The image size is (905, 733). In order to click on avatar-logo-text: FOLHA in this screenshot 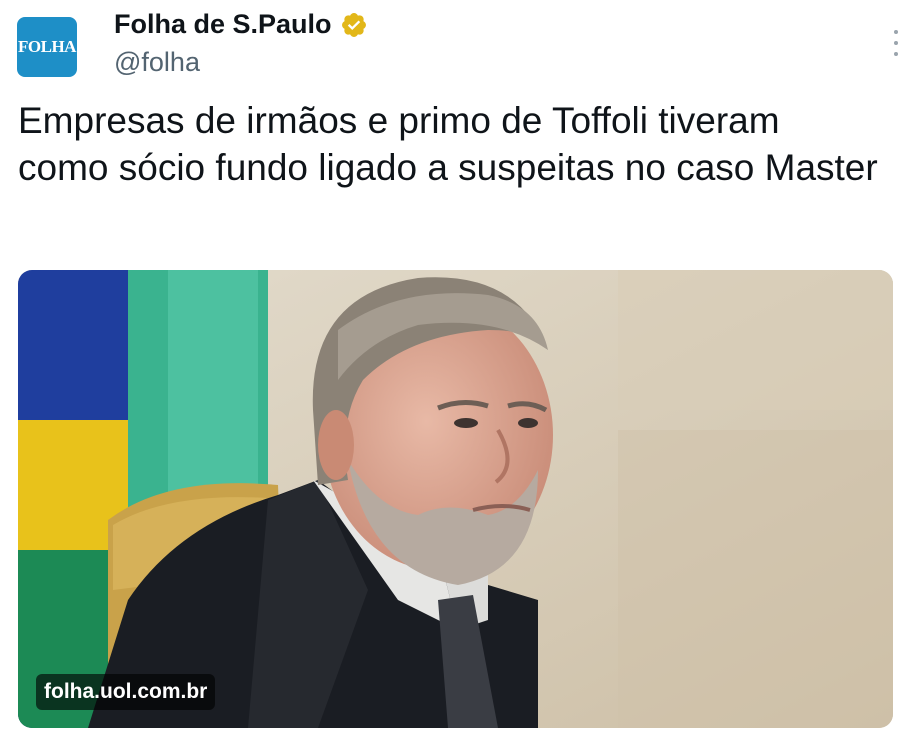, I will do `click(47, 46)`.